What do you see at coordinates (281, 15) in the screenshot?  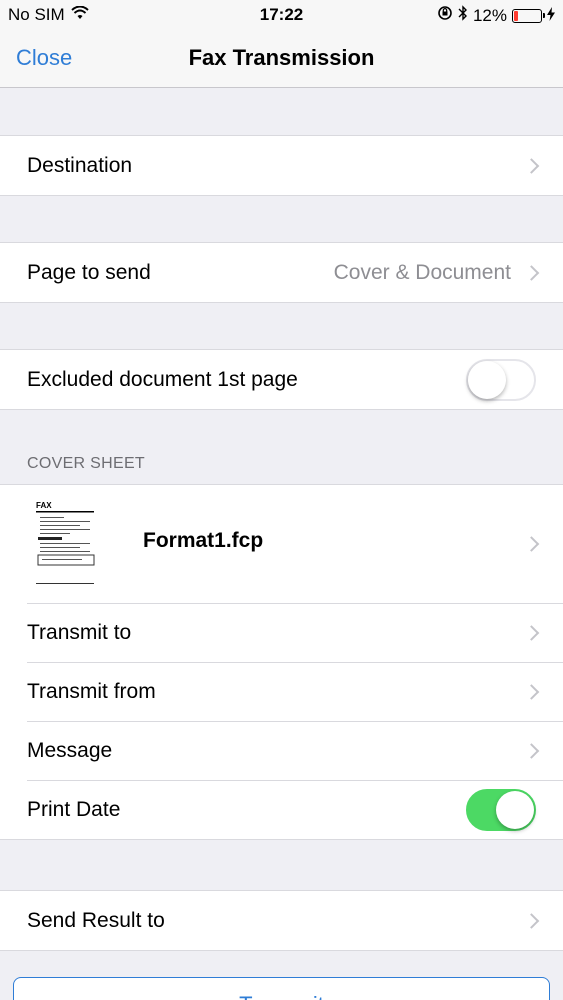 I see `status-bar: No SIM 17:22 12%` at bounding box center [281, 15].